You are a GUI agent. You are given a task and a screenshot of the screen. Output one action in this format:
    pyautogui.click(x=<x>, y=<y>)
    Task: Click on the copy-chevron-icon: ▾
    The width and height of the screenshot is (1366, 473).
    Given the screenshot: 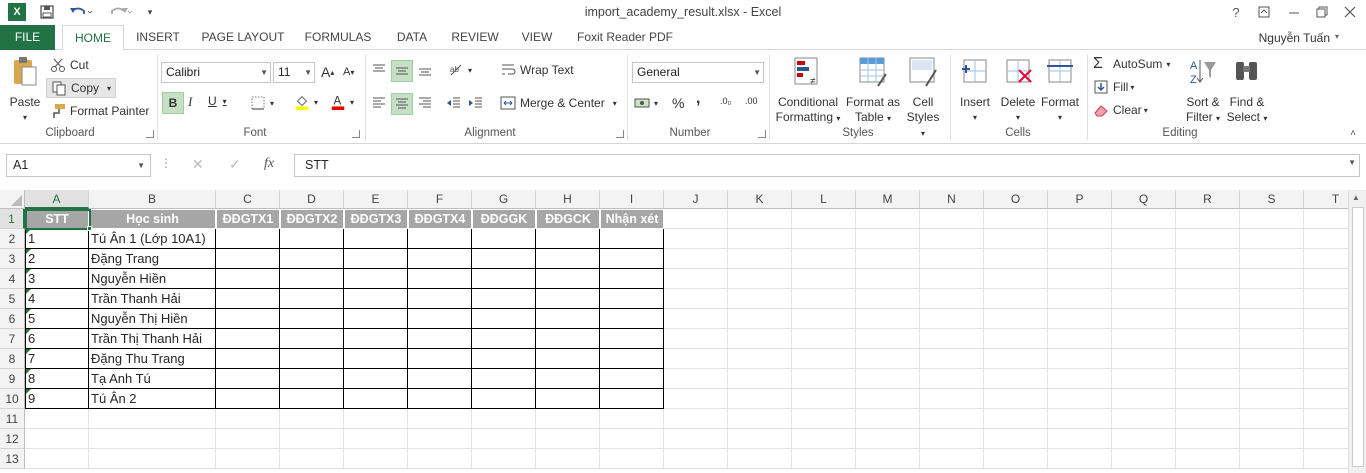 What is the action you would take?
    pyautogui.click(x=109, y=88)
    